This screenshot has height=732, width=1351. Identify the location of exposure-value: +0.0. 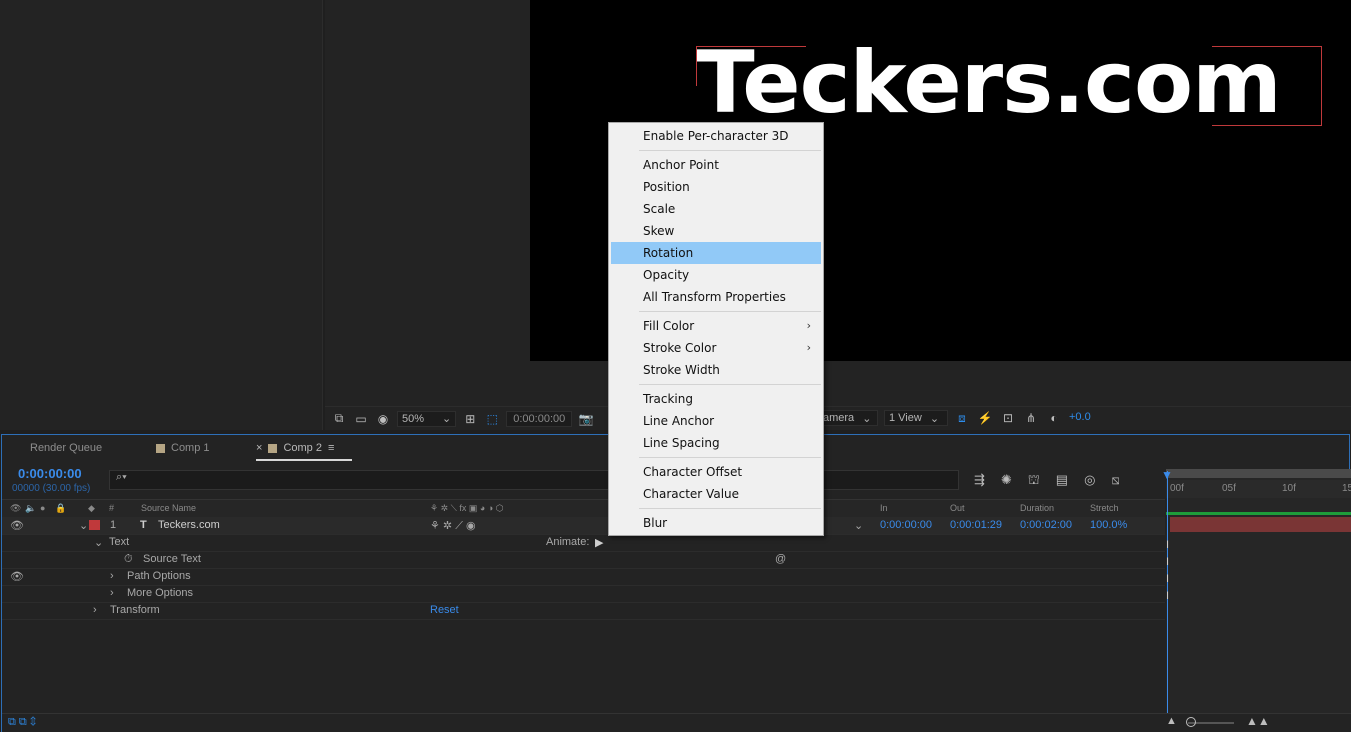
(1080, 418).